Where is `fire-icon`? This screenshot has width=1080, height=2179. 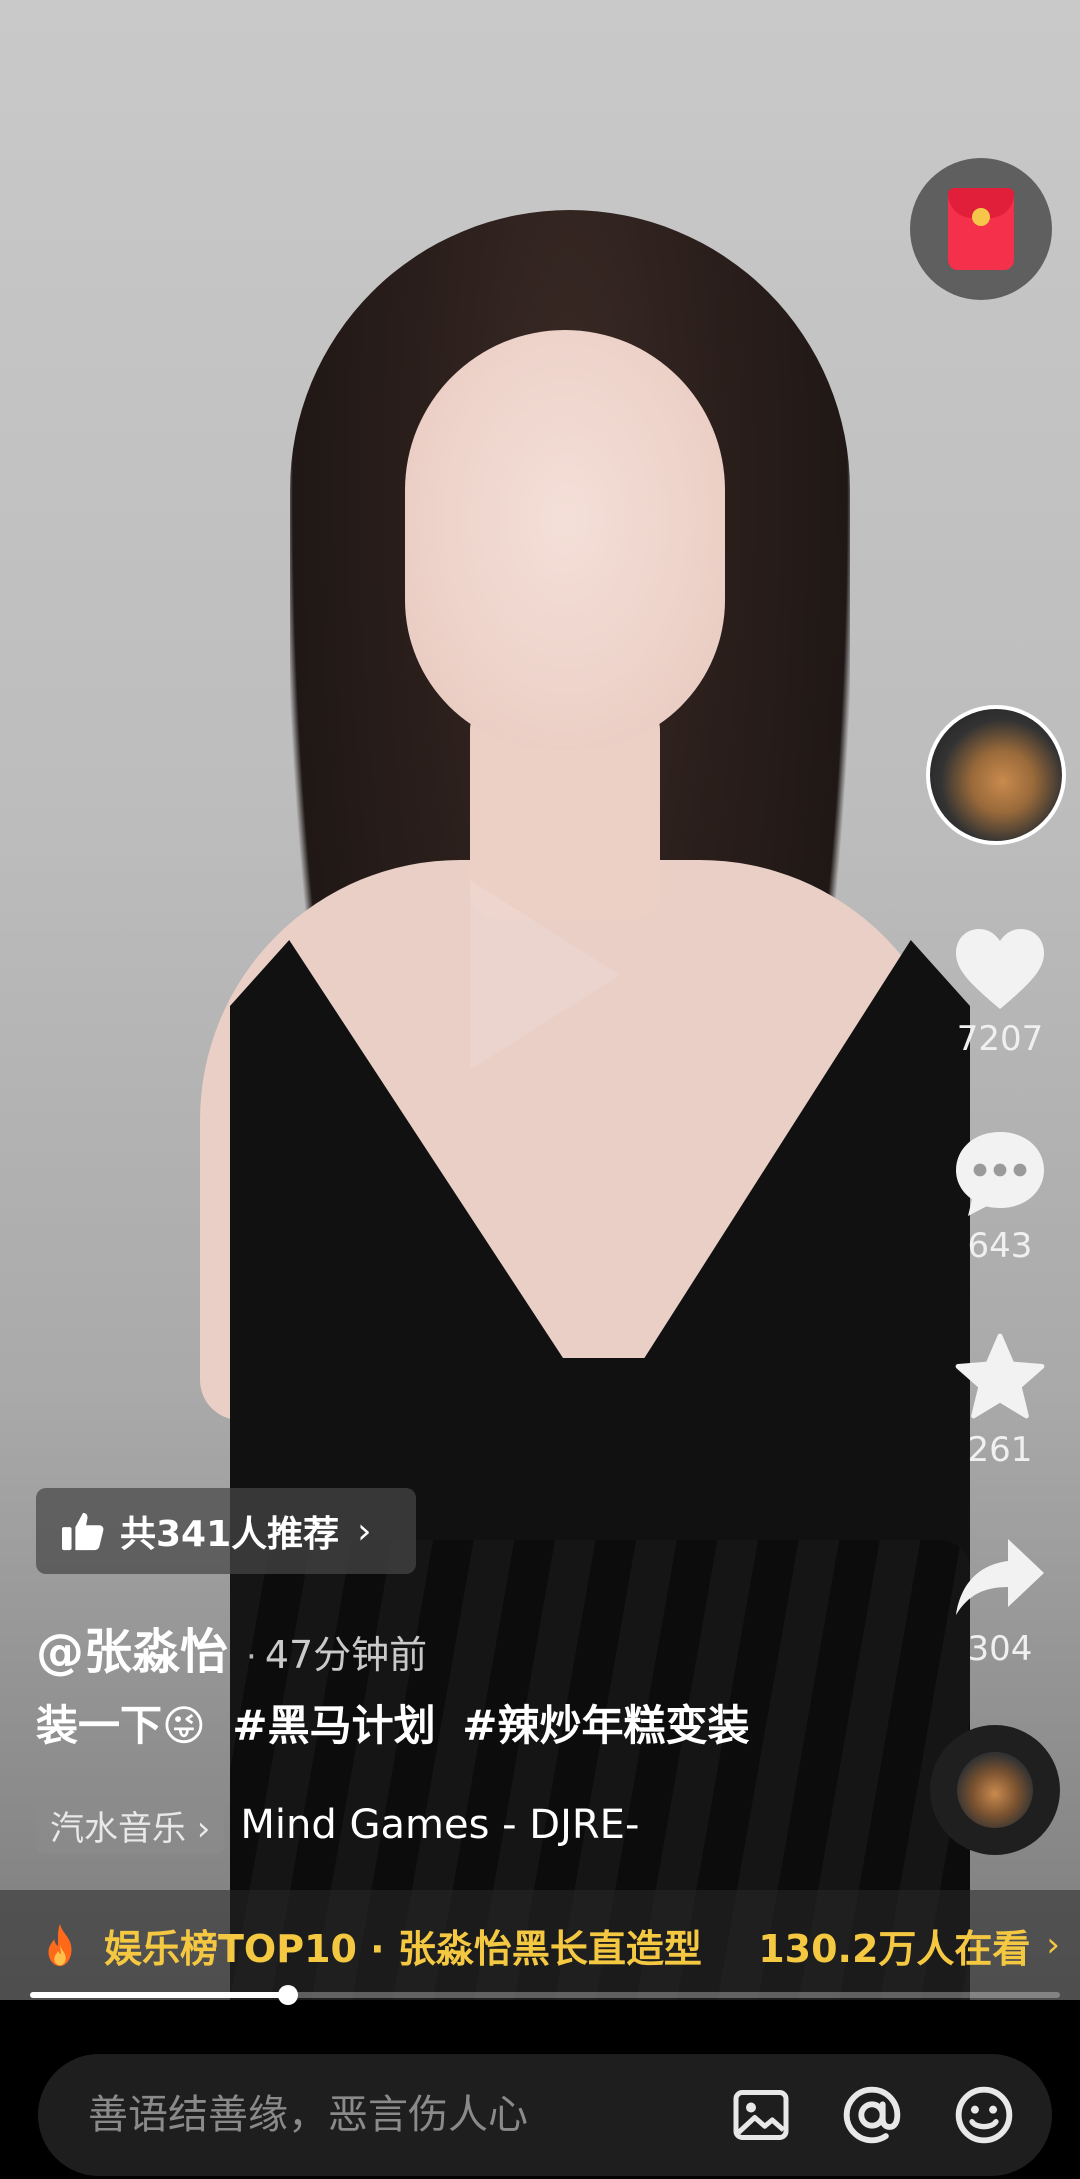 fire-icon is located at coordinates (60, 1945).